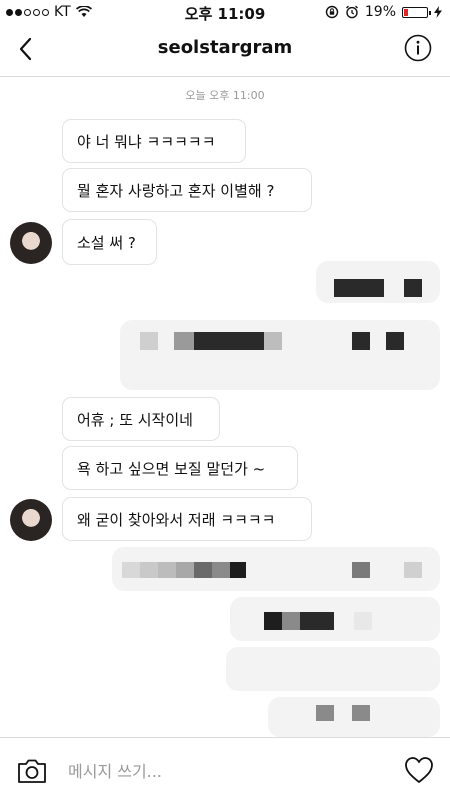 The width and height of the screenshot is (450, 801). Describe the element at coordinates (416, 12) in the screenshot. I see `battery-icon` at that location.